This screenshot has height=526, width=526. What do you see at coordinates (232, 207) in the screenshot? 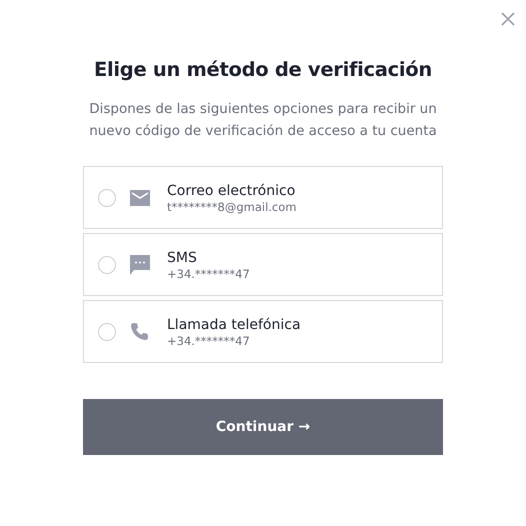
I see `option-detail: t********8@gmail.com` at bounding box center [232, 207].